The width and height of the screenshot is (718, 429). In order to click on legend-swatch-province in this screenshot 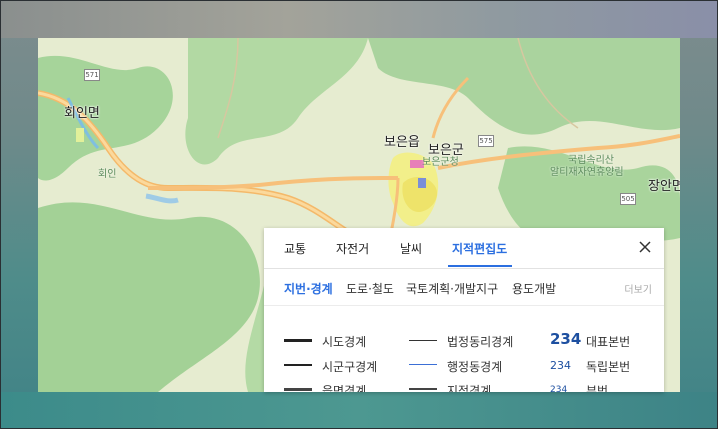, I will do `click(298, 340)`.